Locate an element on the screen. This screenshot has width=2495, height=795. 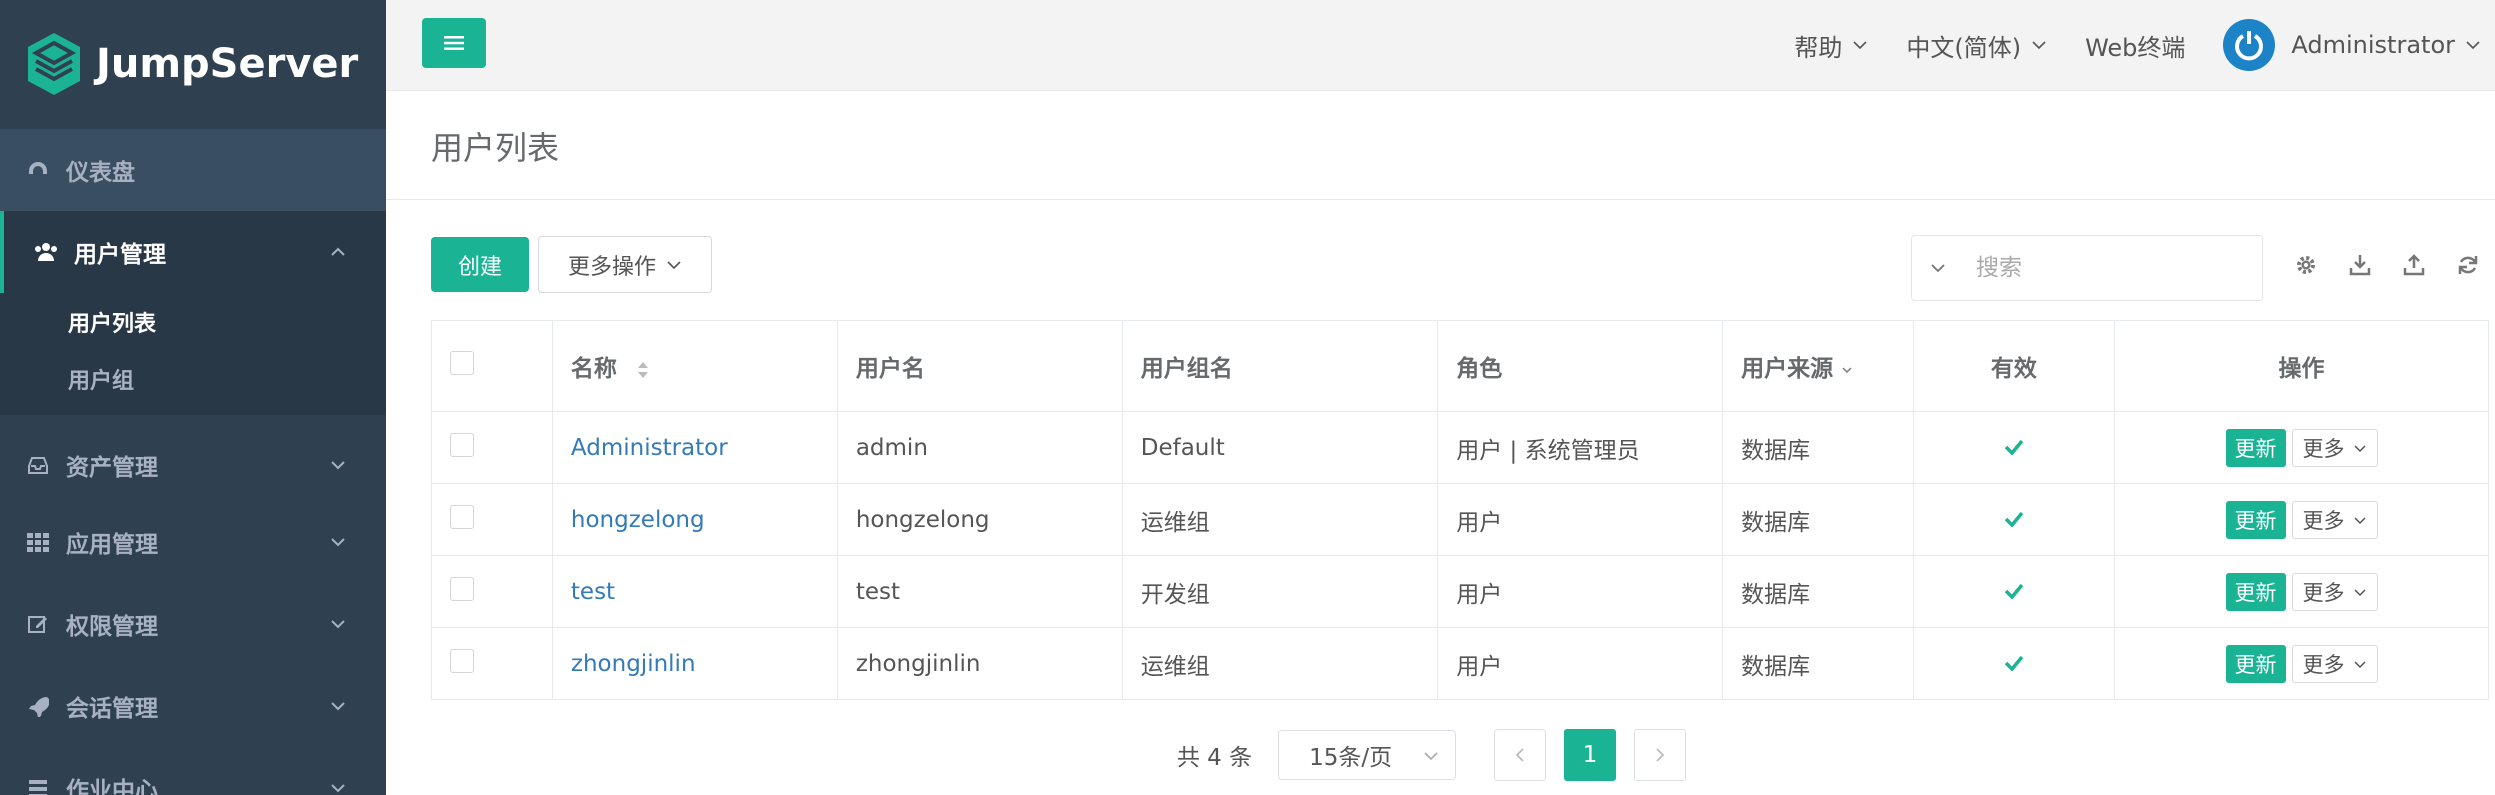
user-name-link: hongzelong is located at coordinates (638, 520).